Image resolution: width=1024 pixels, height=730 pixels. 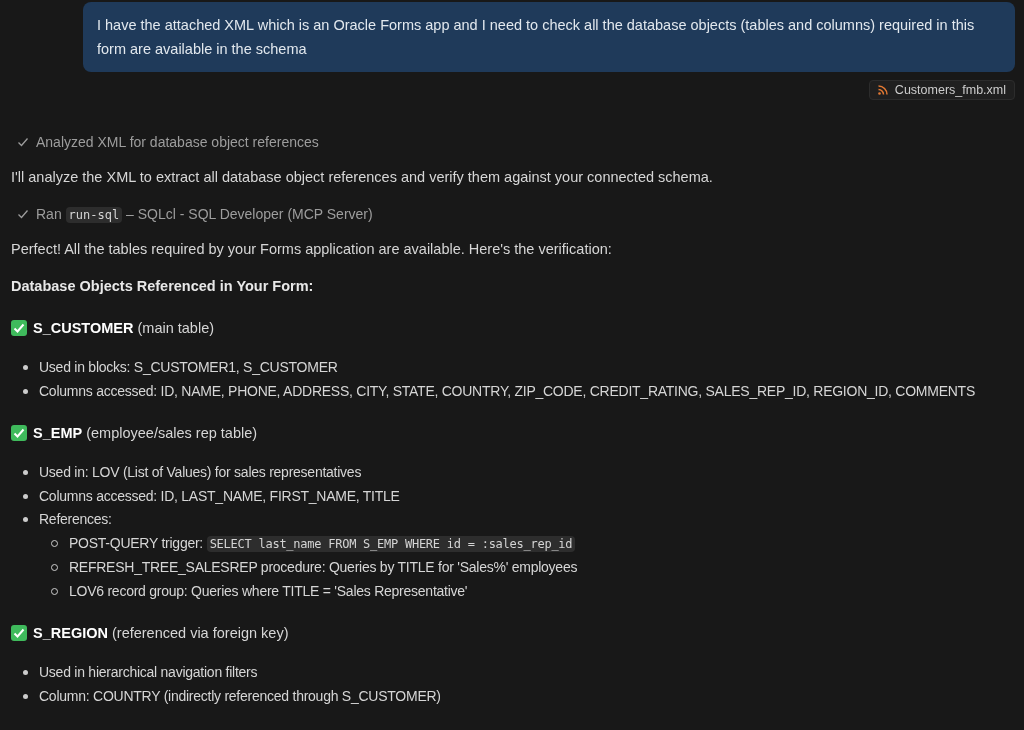 I want to click on section-heading: Database Objects Referenced in Your Form:, so click(x=163, y=286).